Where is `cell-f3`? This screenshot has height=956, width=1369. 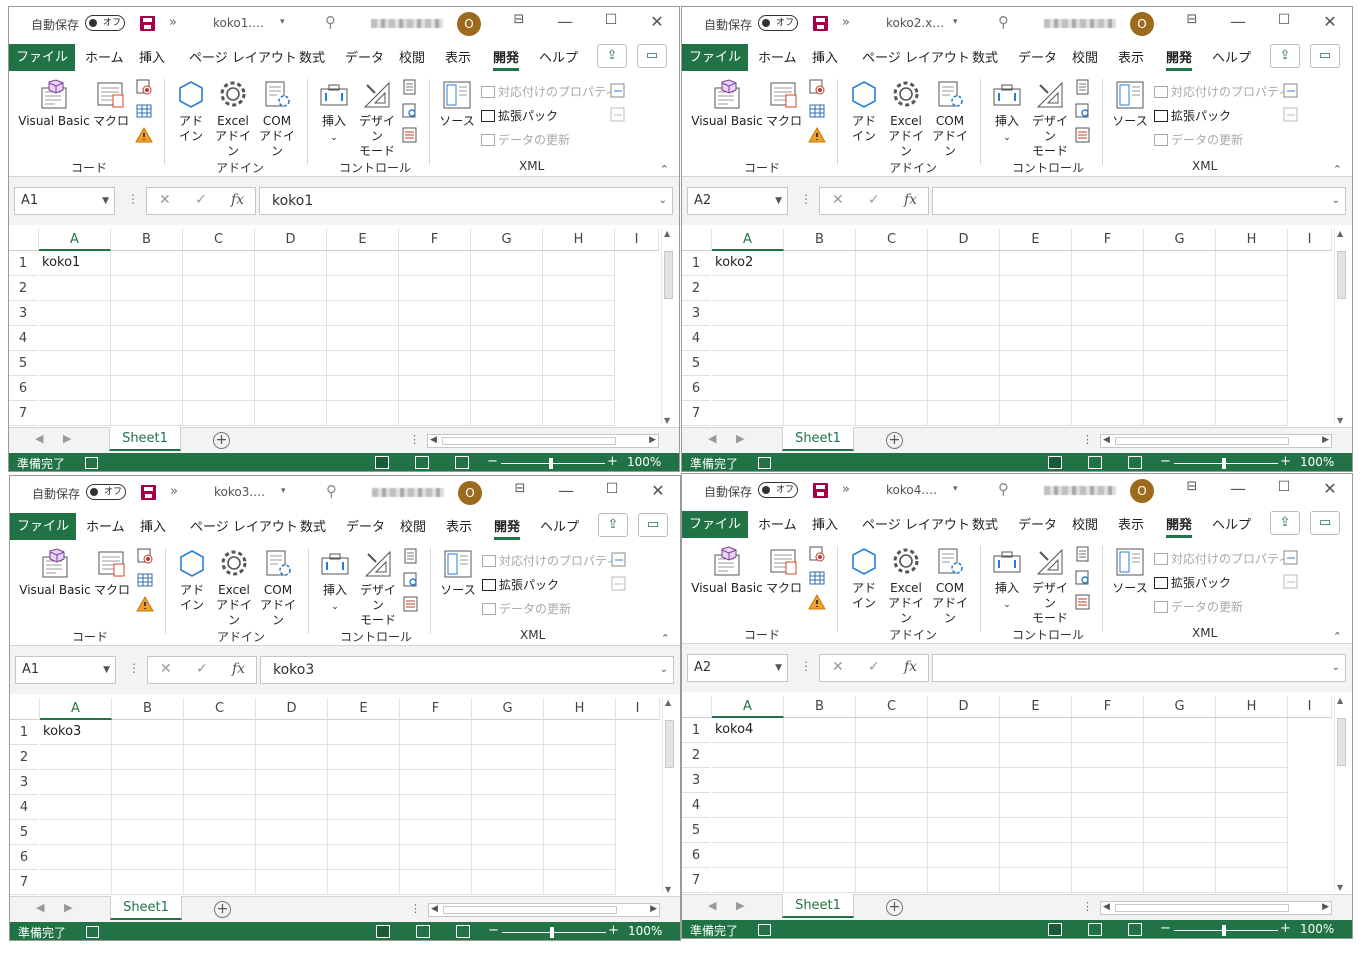
cell-f3 is located at coordinates (1108, 780).